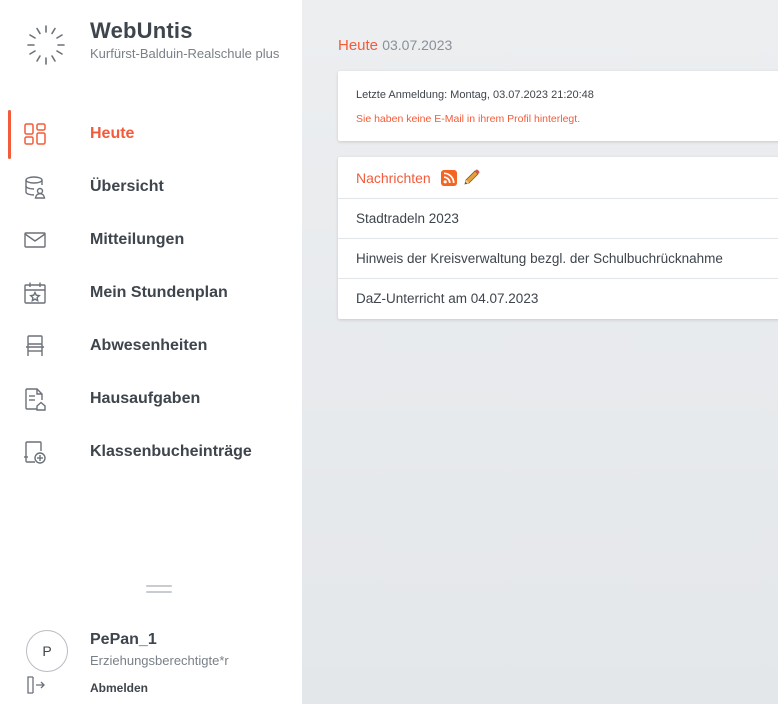 The height and width of the screenshot is (704, 778). I want to click on sidebar-item-abwesenheiten: Abwesenheiten, so click(151, 346).